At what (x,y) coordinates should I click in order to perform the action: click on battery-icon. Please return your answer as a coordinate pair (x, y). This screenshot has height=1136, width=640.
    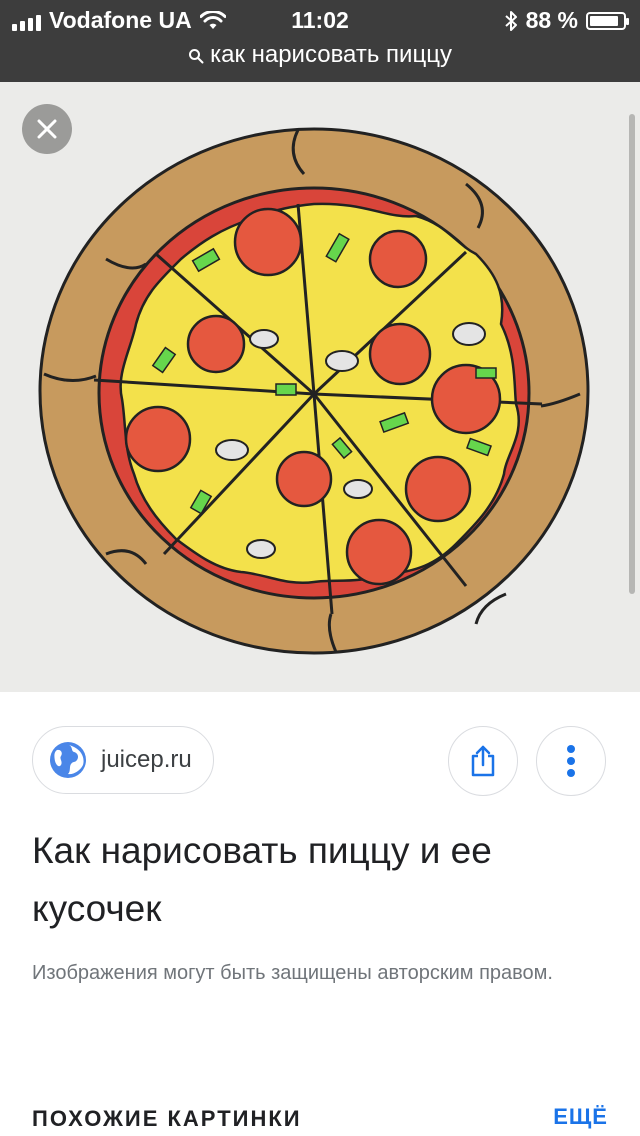
    Looking at the image, I should click on (607, 20).